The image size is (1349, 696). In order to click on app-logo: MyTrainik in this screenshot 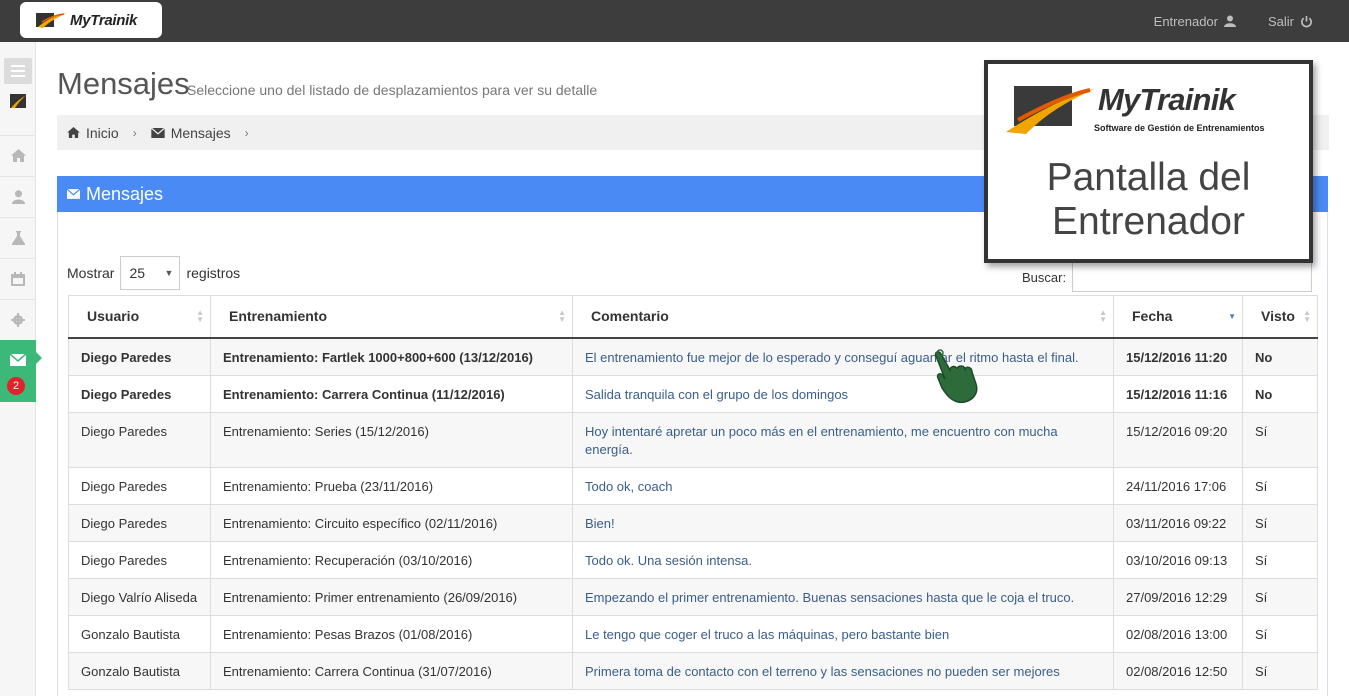, I will do `click(91, 20)`.